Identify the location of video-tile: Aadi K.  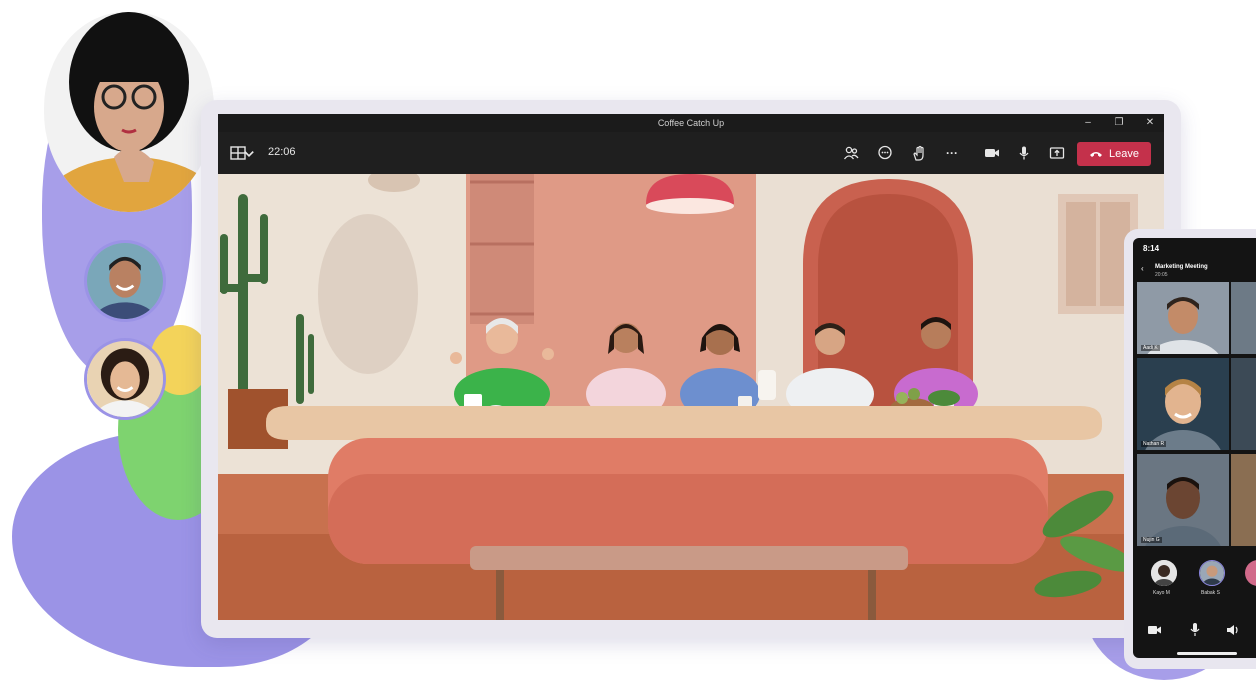
(1183, 318).